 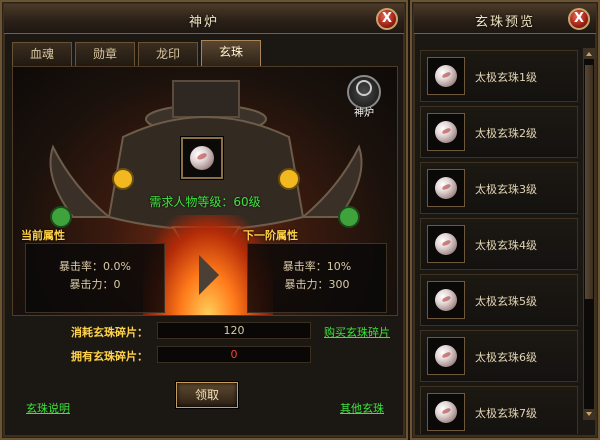 I want to click on furnace-badge-icon, so click(x=364, y=88).